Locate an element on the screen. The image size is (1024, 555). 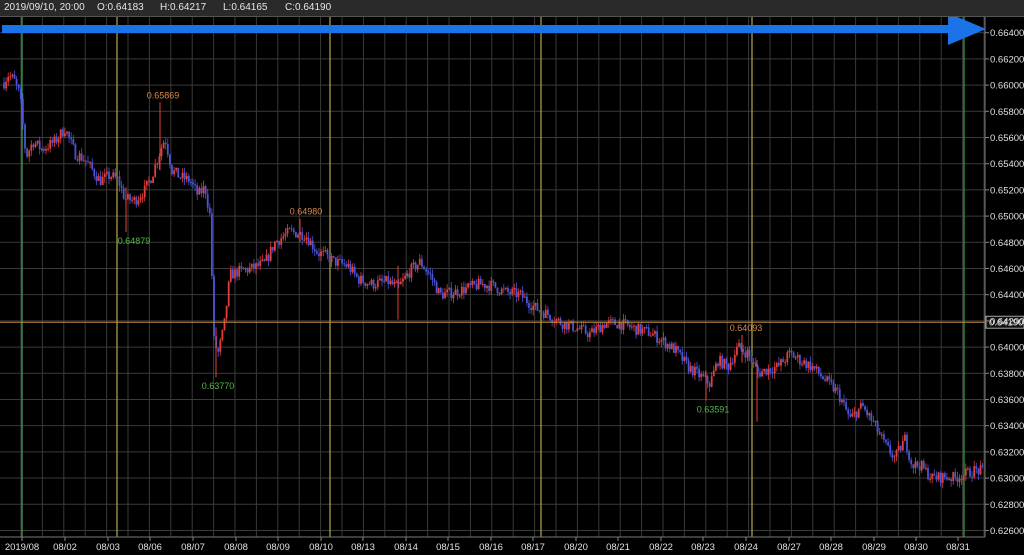
y-tick-label: 0.64600 is located at coordinates (1007, 269).